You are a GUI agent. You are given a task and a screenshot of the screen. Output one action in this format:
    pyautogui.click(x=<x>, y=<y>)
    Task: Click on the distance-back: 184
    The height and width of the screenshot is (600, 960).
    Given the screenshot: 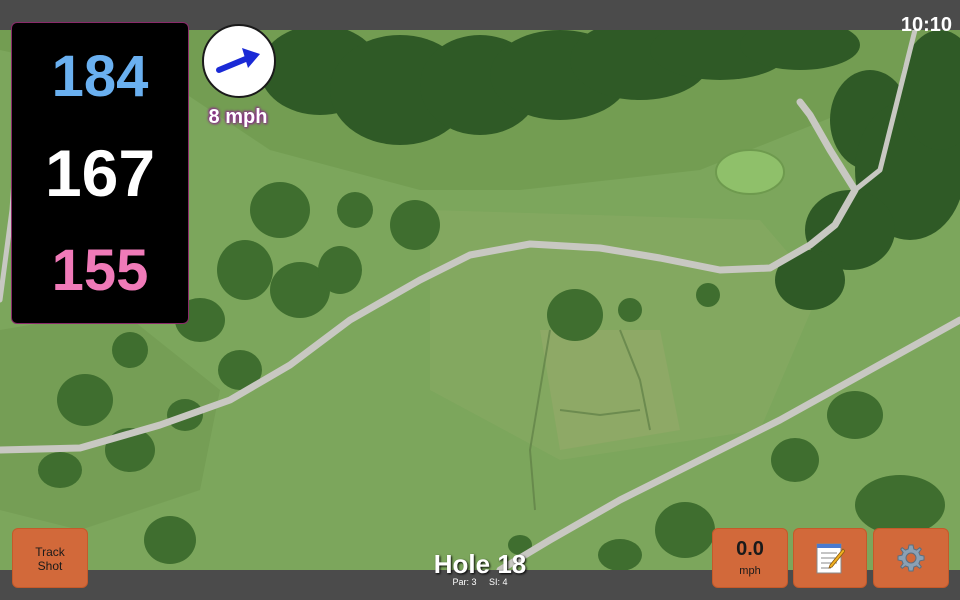 What is the action you would take?
    pyautogui.click(x=100, y=76)
    